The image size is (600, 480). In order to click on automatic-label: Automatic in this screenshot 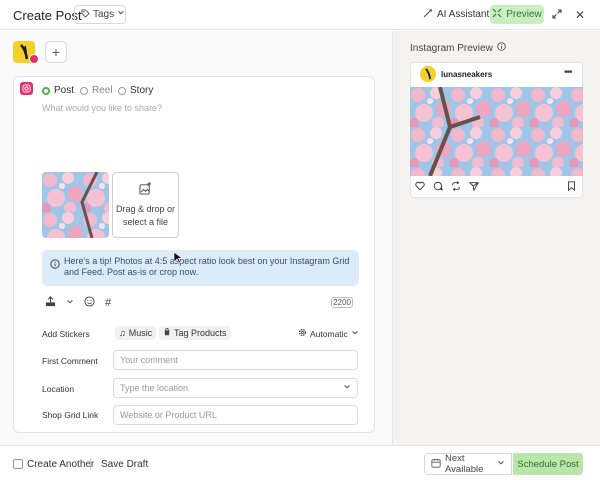, I will do `click(329, 333)`.